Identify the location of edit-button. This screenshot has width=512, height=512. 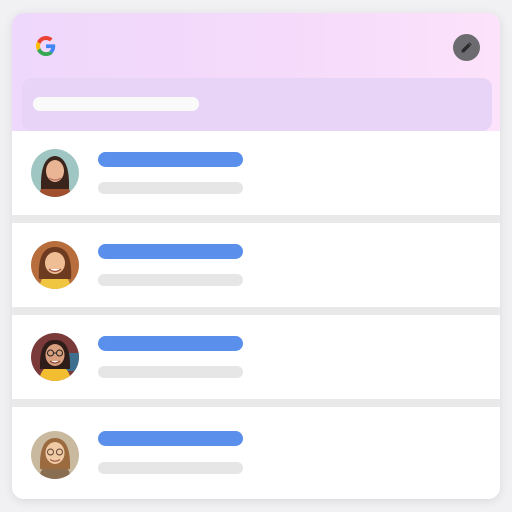
(466, 47).